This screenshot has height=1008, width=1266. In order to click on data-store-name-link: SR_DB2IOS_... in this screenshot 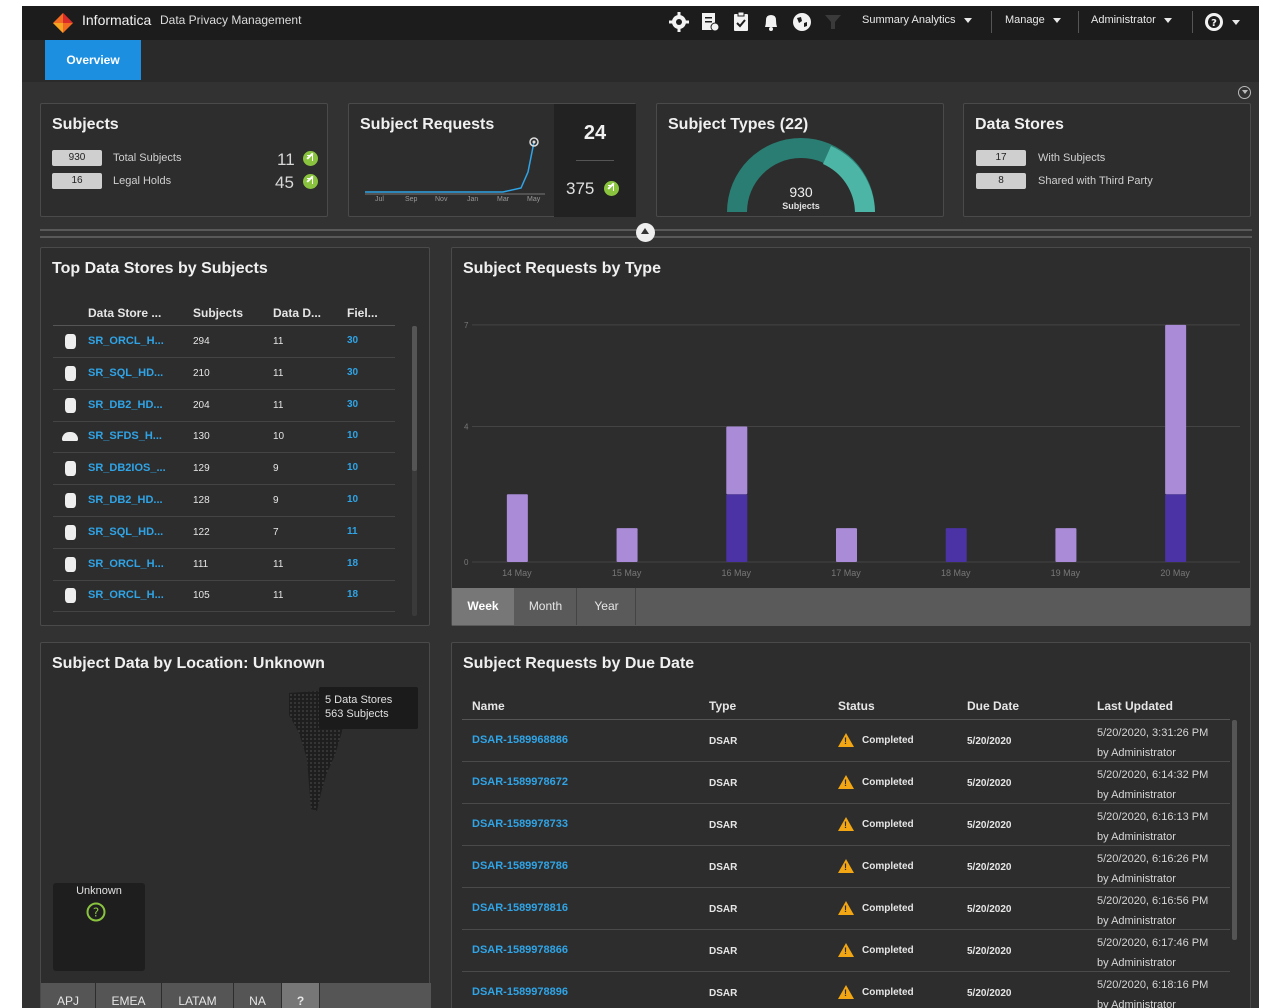, I will do `click(127, 468)`.